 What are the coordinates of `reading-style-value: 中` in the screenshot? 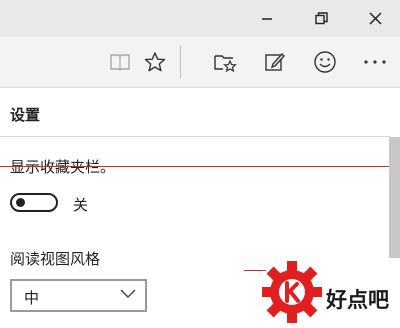 It's located at (32, 298).